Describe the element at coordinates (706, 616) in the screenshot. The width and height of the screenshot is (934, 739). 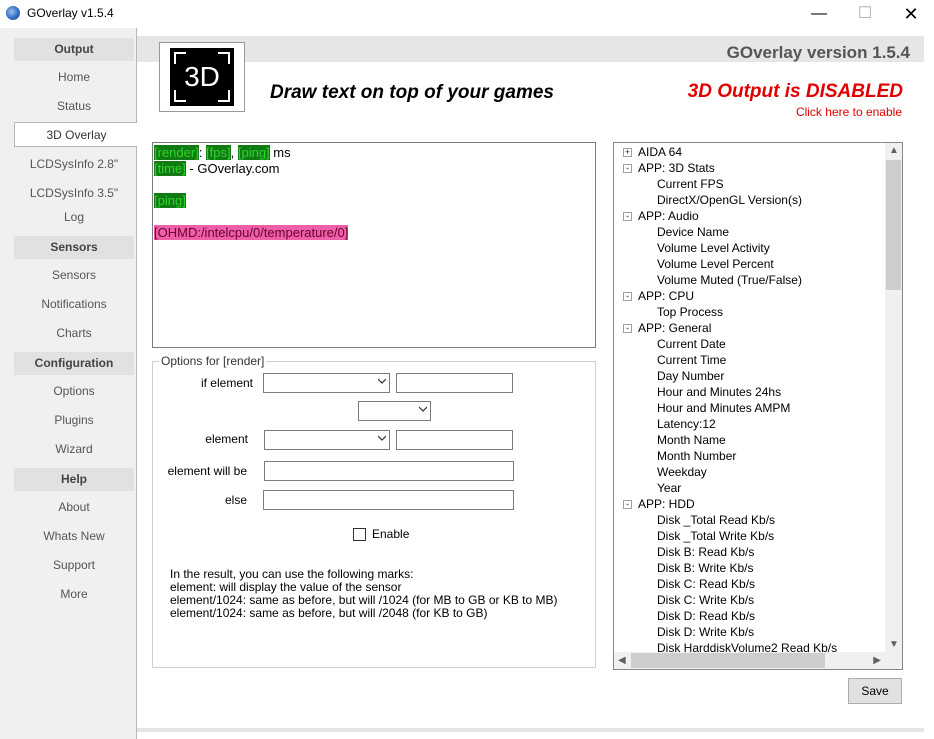
I see `tree-item: Disk D: Read Kb/s` at that location.